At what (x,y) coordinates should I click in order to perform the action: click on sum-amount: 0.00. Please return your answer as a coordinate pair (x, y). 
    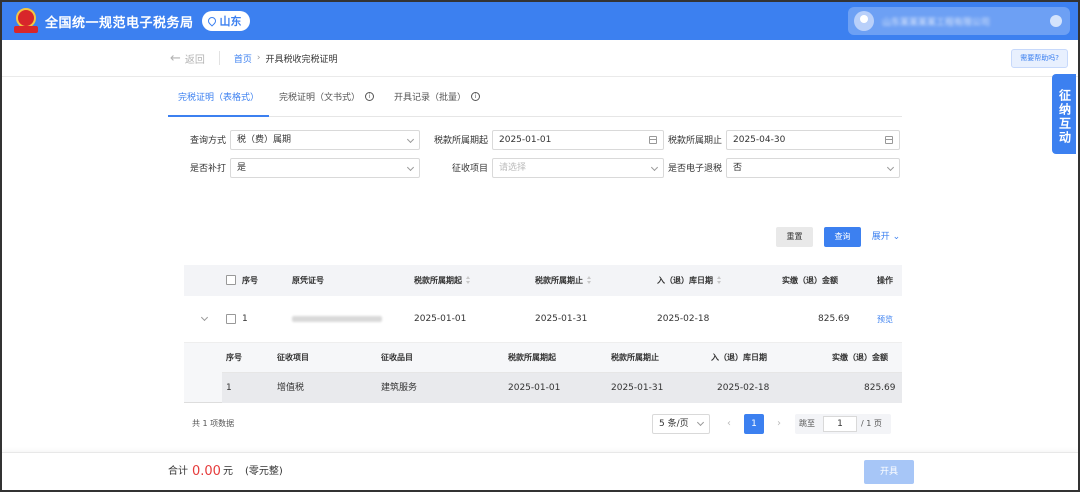
    Looking at the image, I should click on (206, 471).